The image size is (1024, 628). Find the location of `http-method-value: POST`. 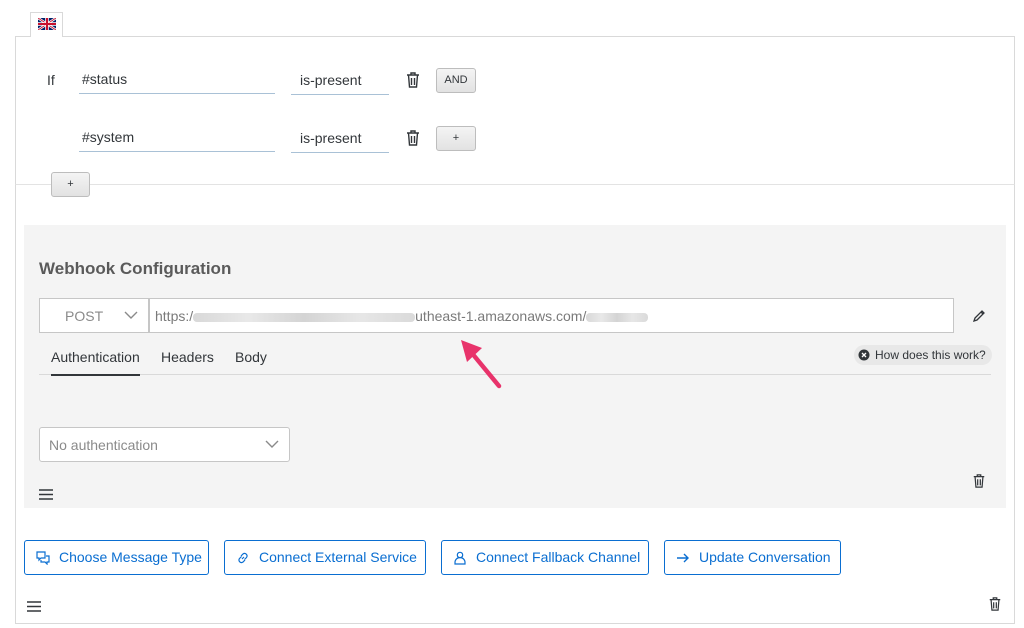

http-method-value: POST is located at coordinates (84, 316).